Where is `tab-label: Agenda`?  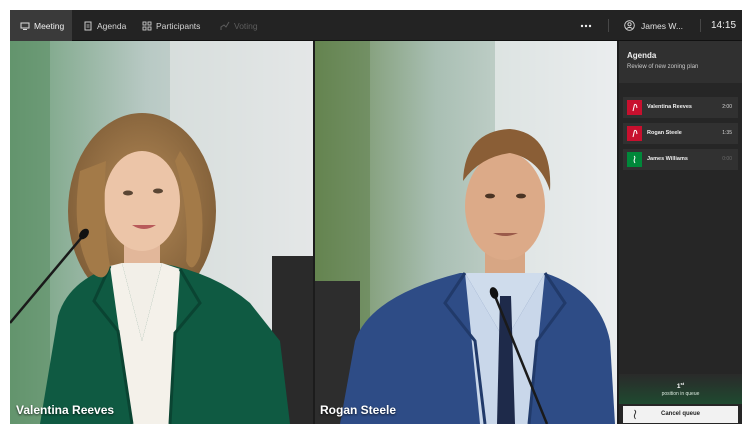
tab-label: Agenda is located at coordinates (112, 25).